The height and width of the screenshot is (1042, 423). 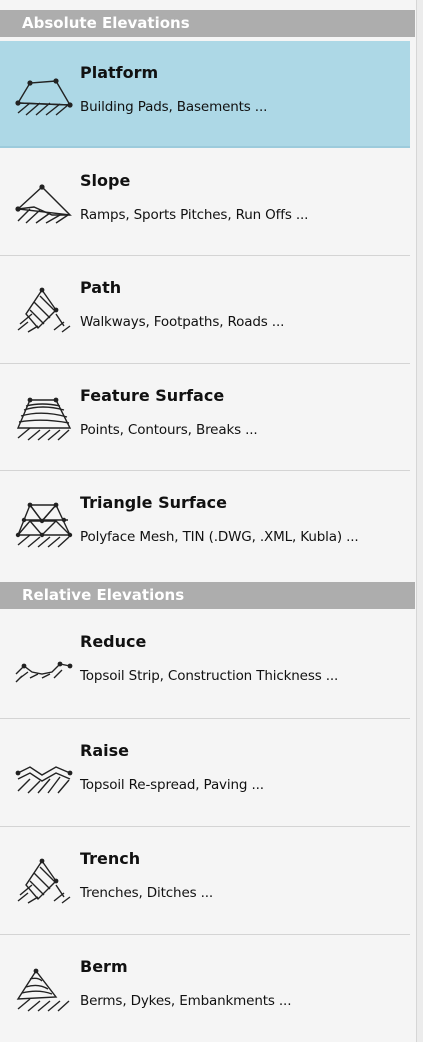 I want to click on platform-title: Platform, so click(x=119, y=72).